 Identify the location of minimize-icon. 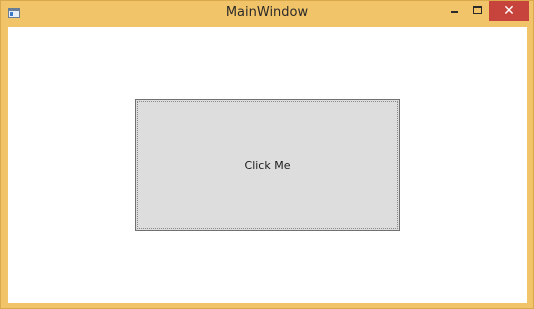
(454, 12).